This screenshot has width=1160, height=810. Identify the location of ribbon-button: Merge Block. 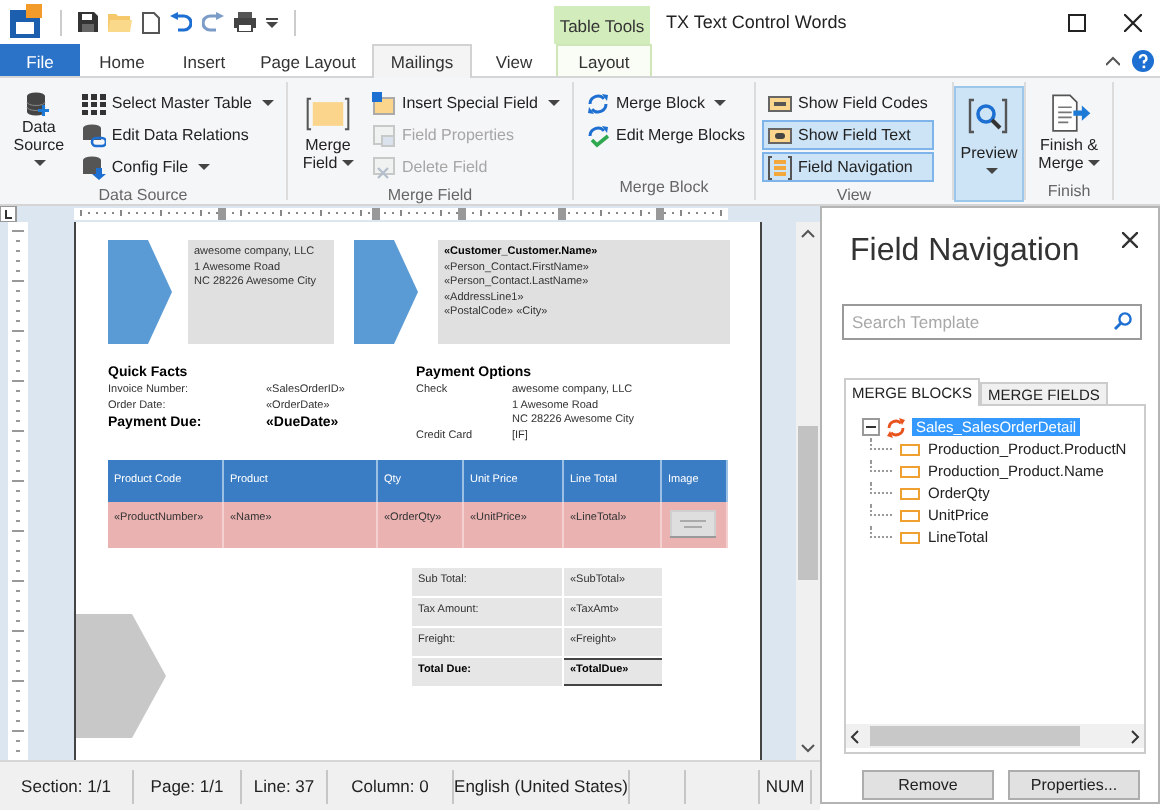
(665, 103).